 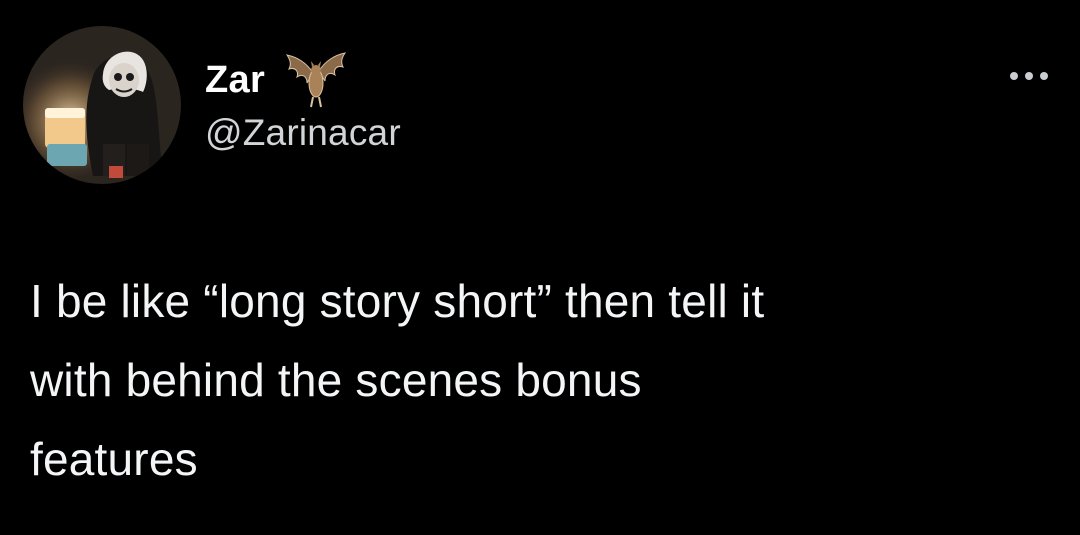 What do you see at coordinates (315, 80) in the screenshot?
I see `bat-icon` at bounding box center [315, 80].